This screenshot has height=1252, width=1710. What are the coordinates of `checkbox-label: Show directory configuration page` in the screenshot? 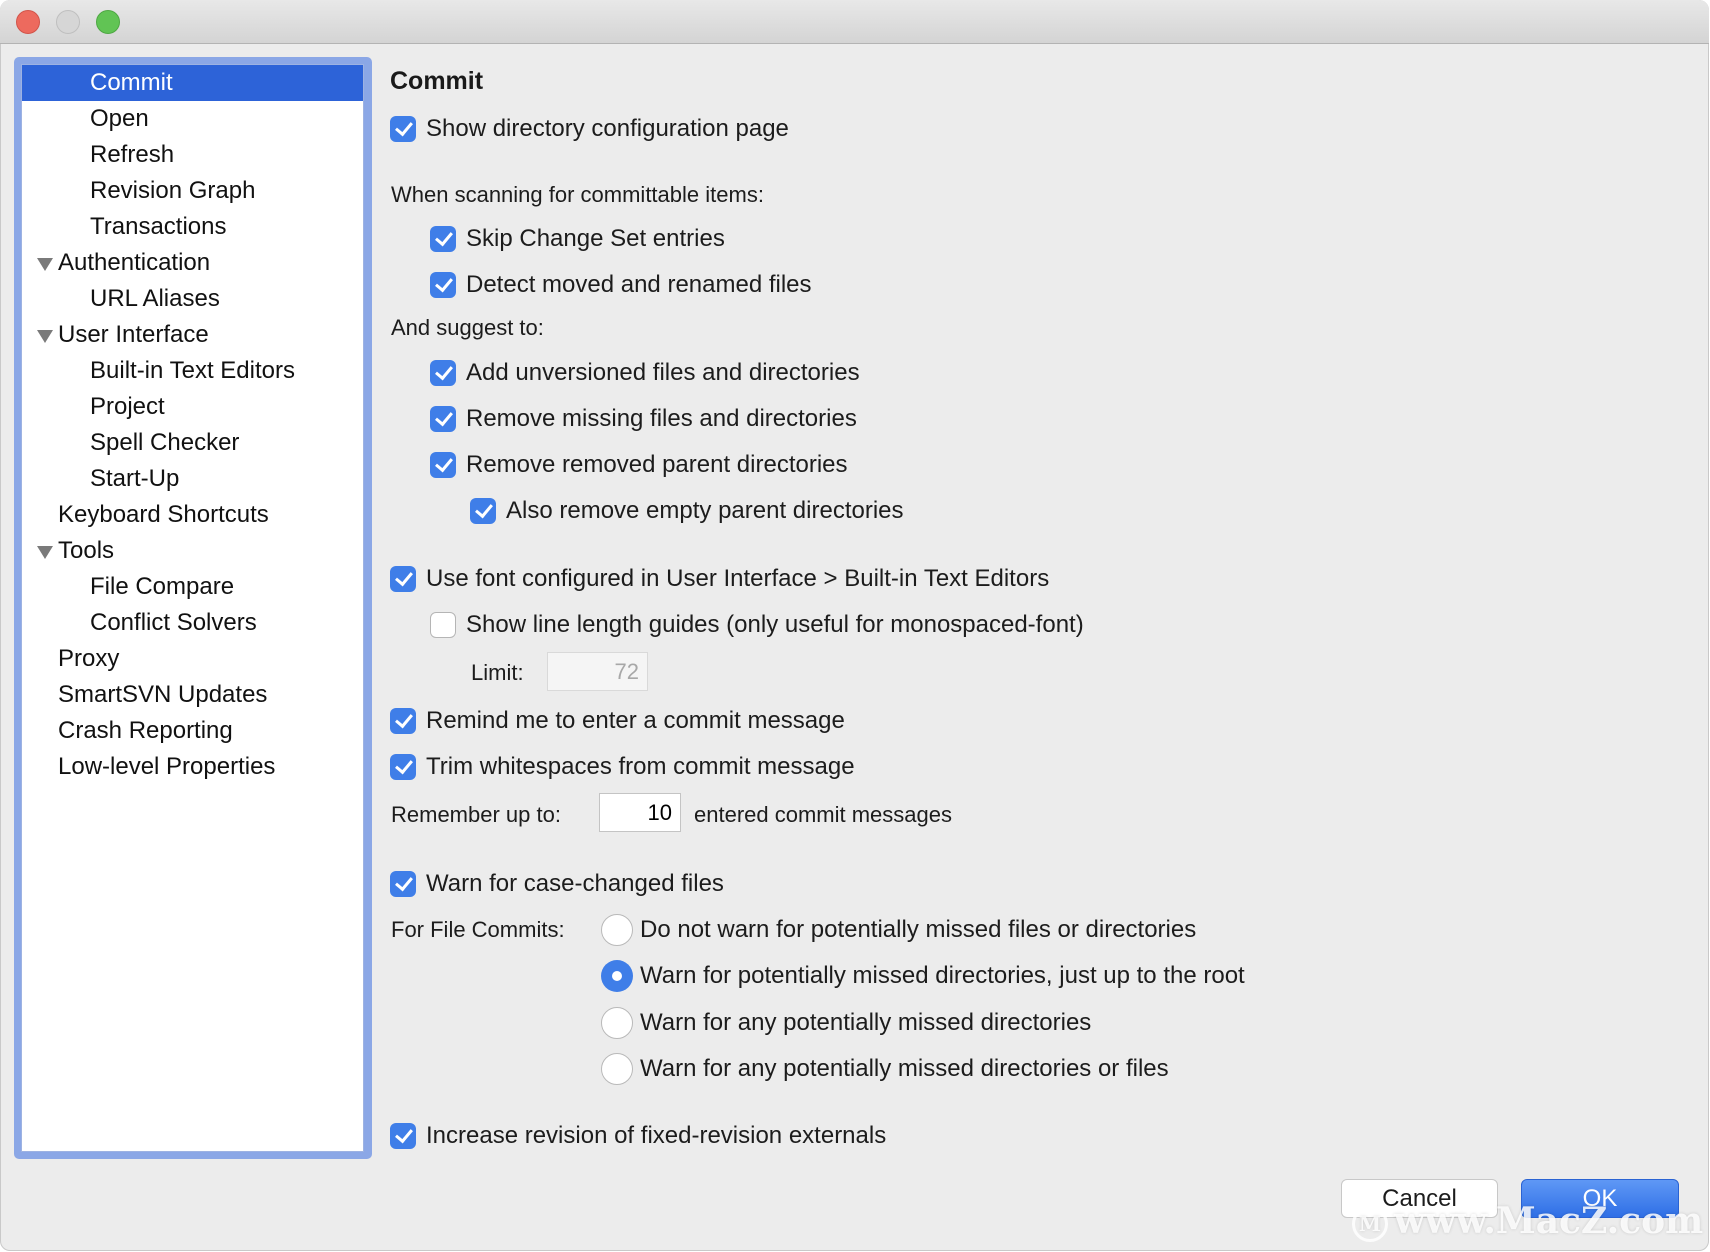 It's located at (607, 128).